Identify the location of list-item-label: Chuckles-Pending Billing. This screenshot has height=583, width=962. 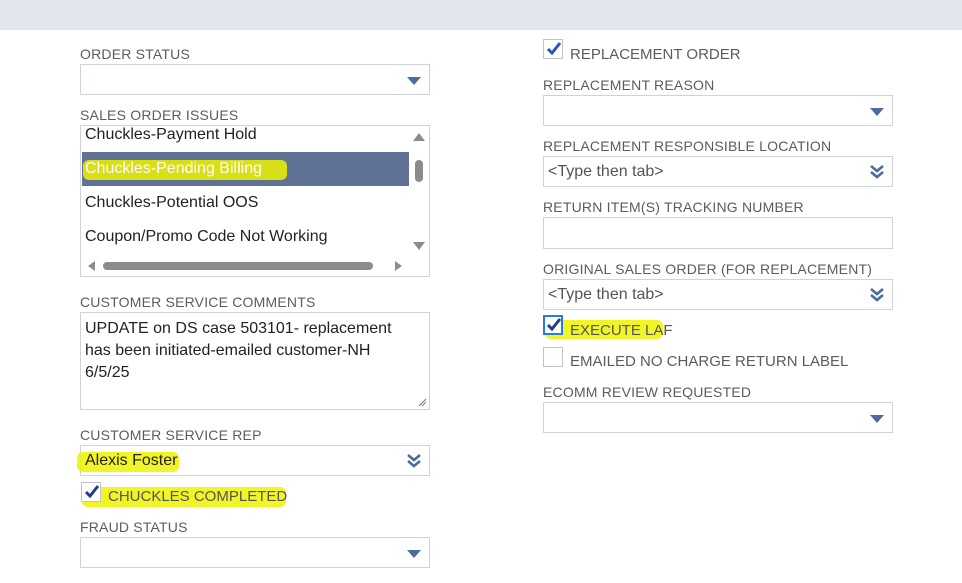
(173, 168).